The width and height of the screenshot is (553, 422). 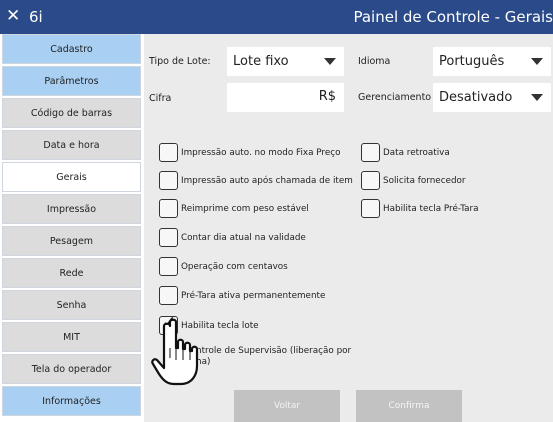 I want to click on sidebar-item-parametros: Parâmetros, so click(x=71, y=81).